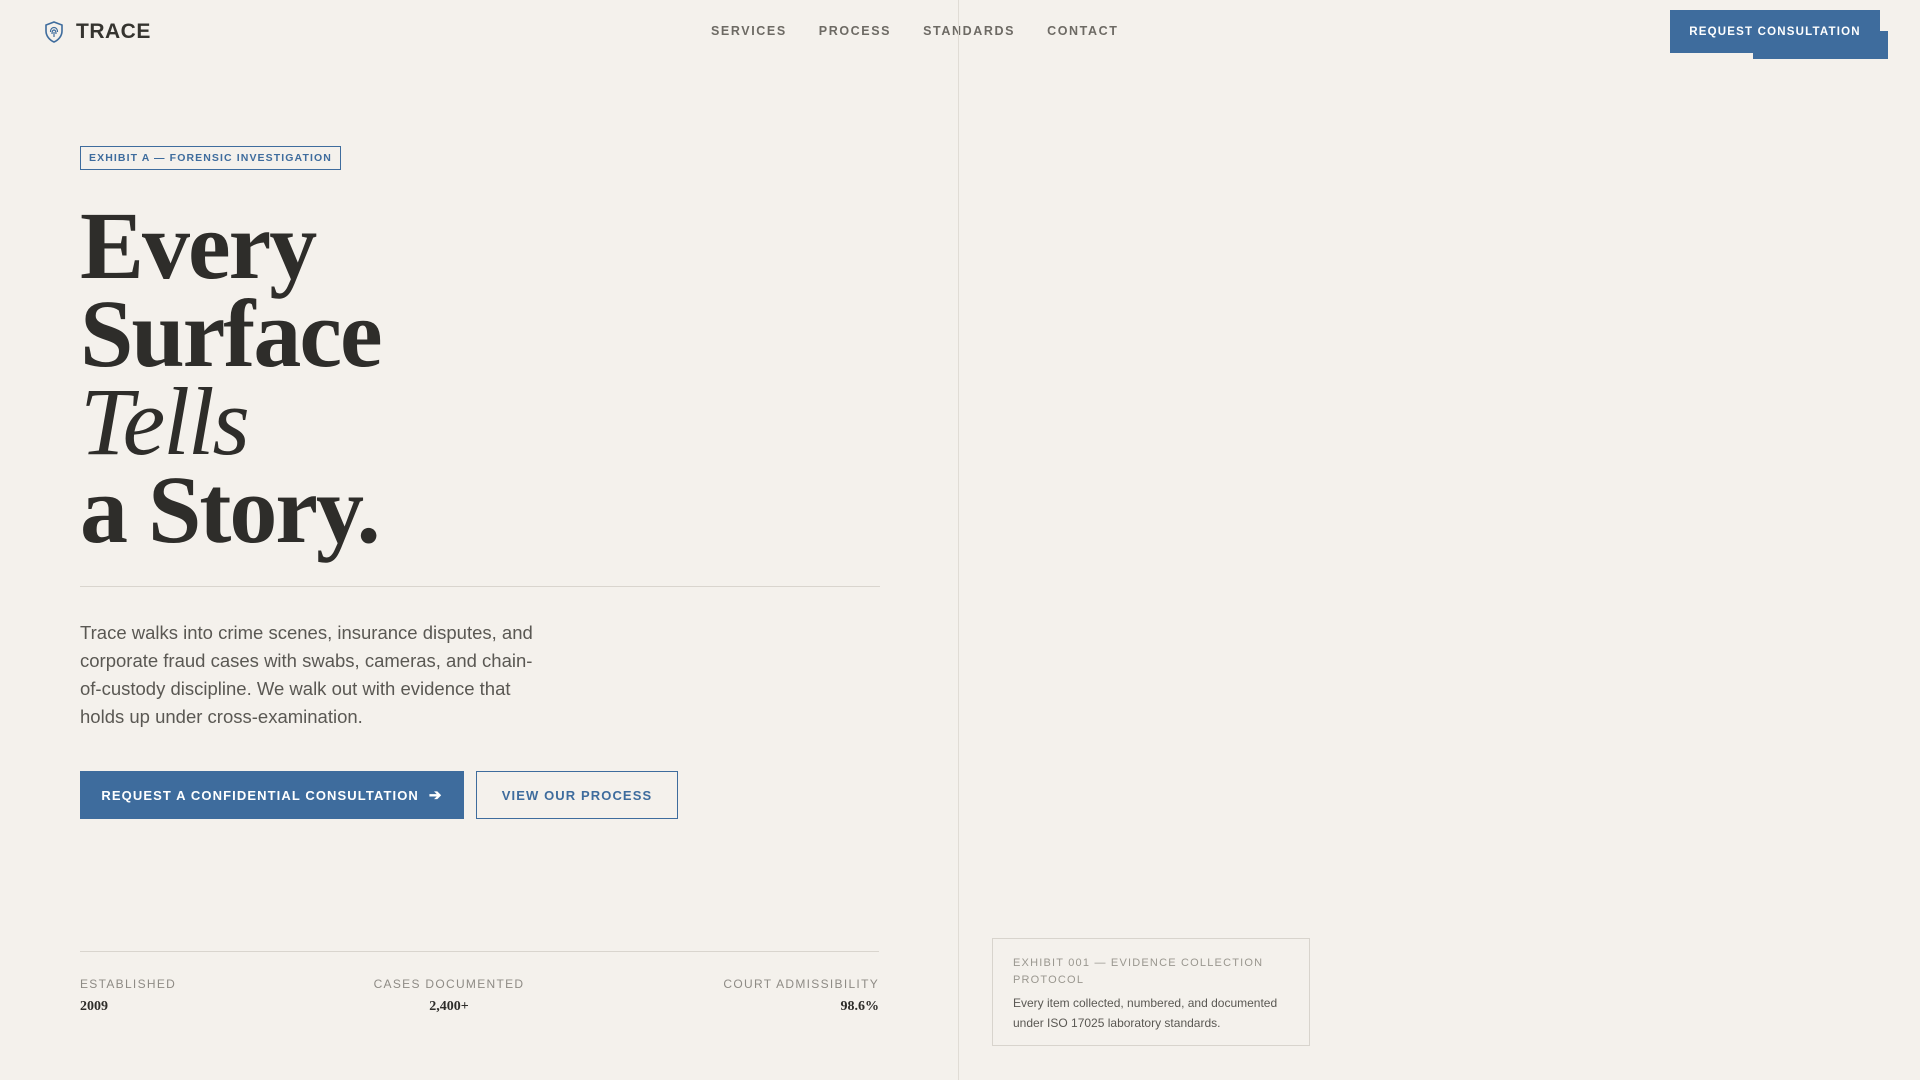 The image size is (1920, 1080). I want to click on stat-court-admissibility: COURT ADMISSIBILITY 98.6%, so click(801, 996).